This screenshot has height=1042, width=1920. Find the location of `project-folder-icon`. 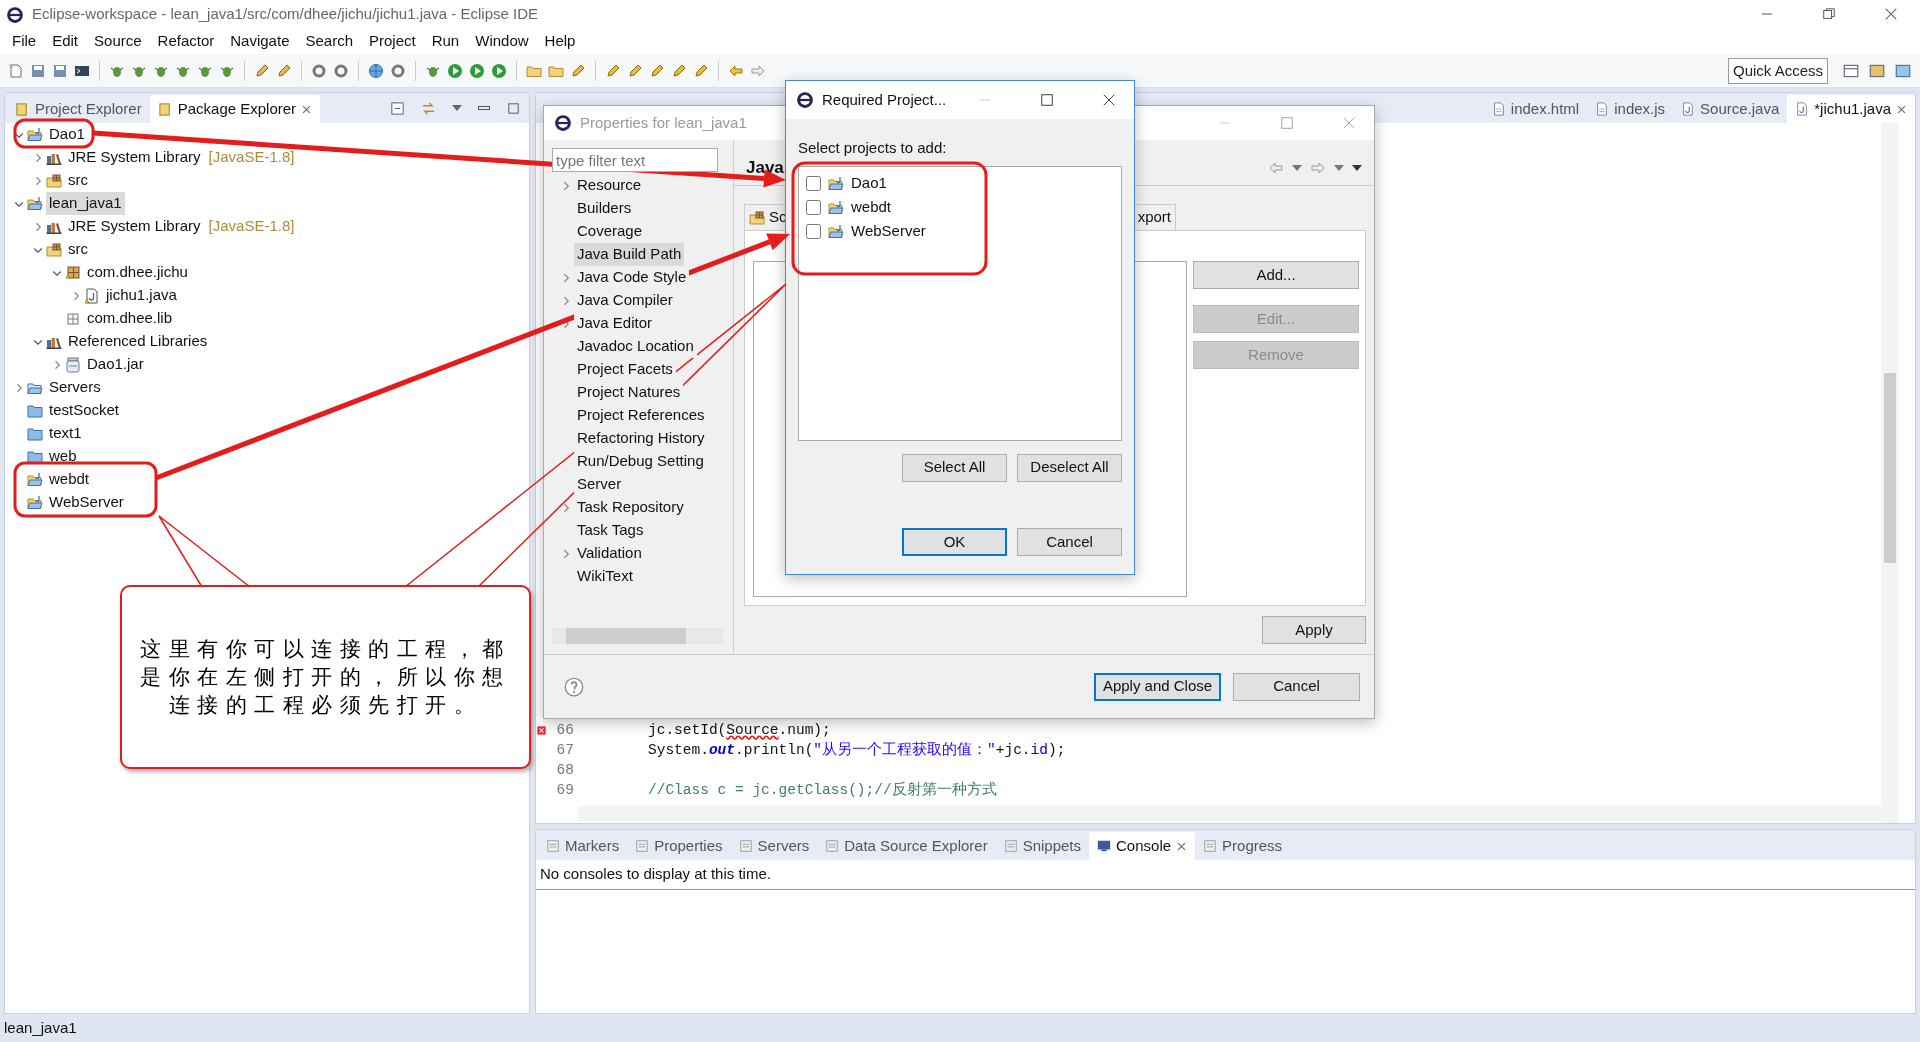

project-folder-icon is located at coordinates (35, 134).